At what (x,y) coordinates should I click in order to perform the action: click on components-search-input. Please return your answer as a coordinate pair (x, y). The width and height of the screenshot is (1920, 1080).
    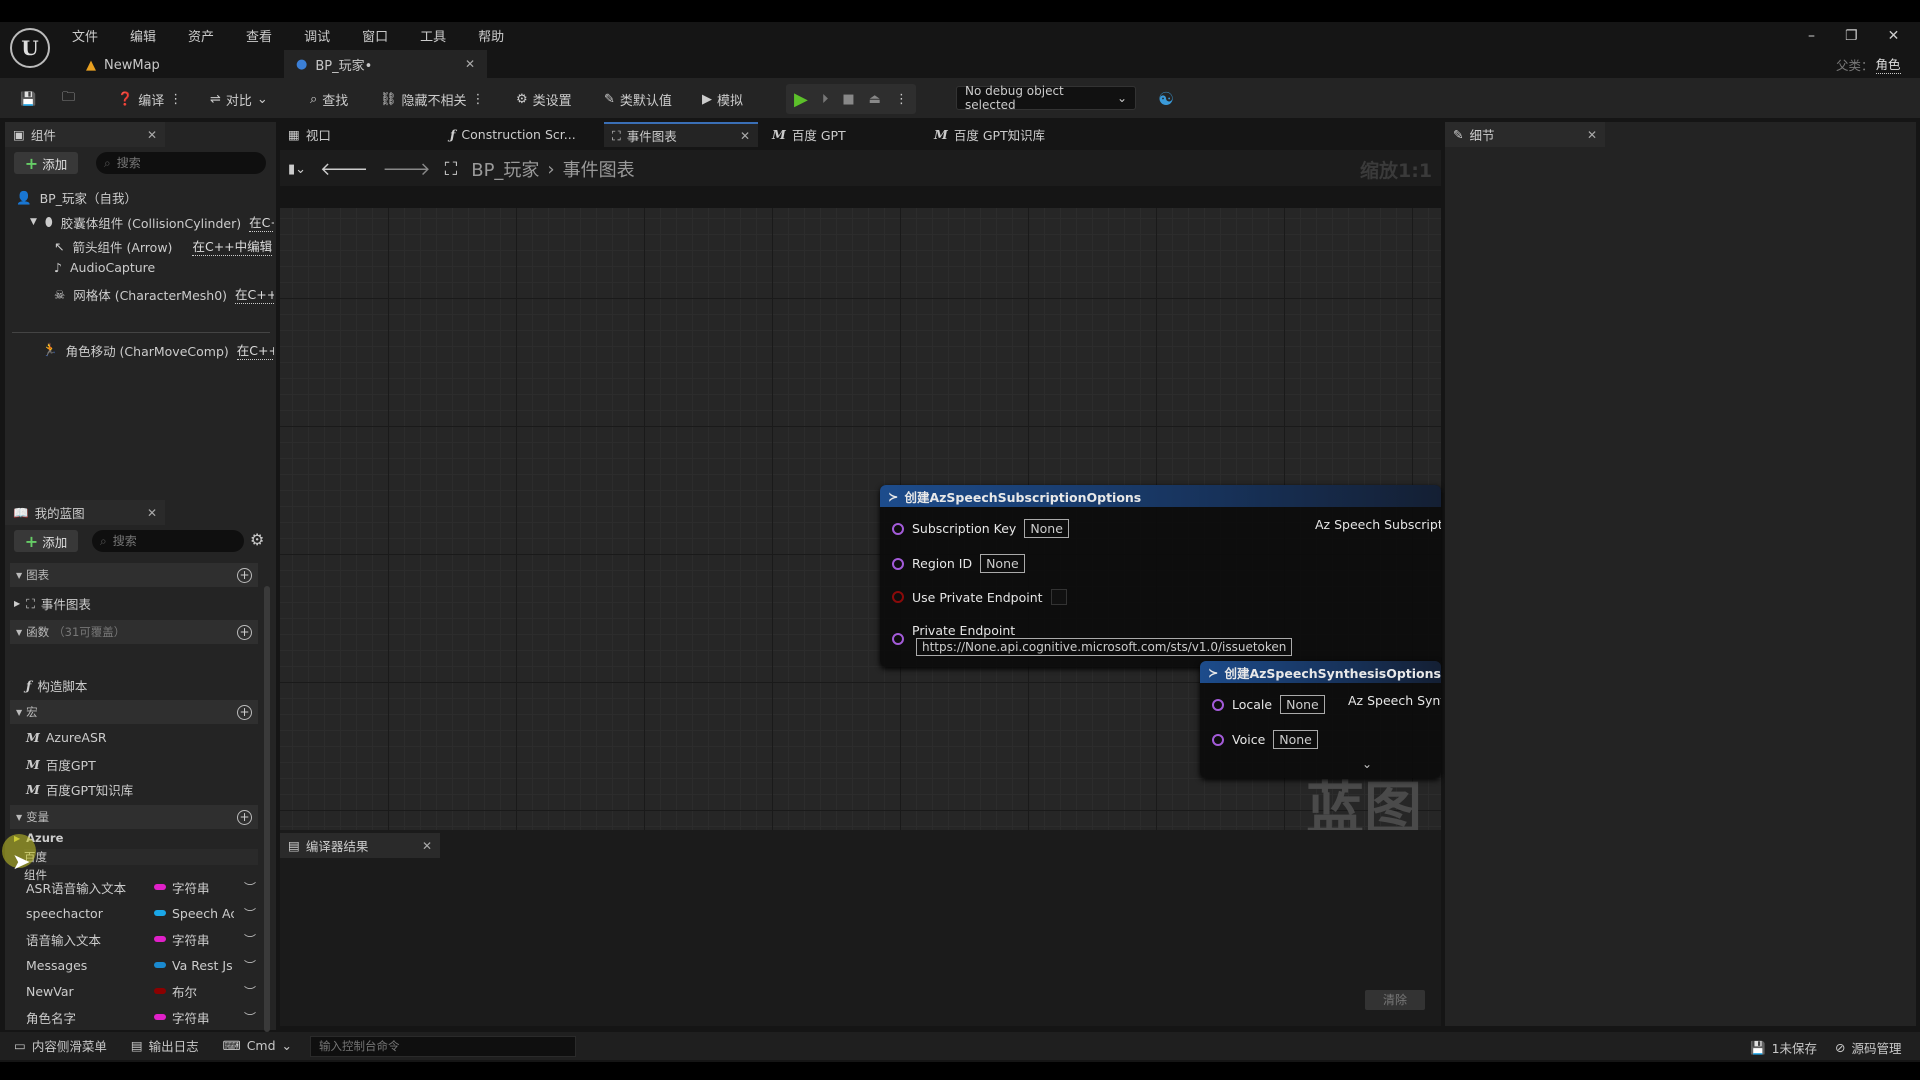
    Looking at the image, I should click on (191, 163).